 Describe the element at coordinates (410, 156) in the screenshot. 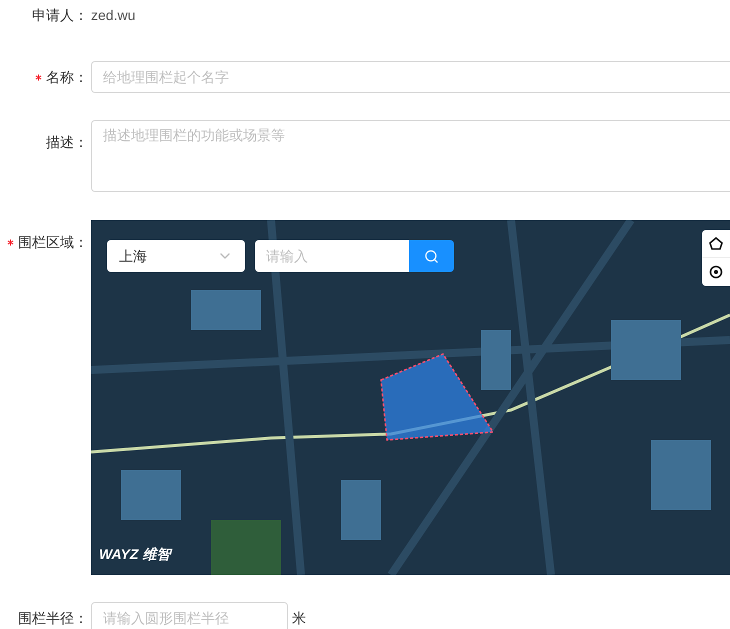

I see `description-textarea: 描述地理围栏的功能或场景等` at that location.